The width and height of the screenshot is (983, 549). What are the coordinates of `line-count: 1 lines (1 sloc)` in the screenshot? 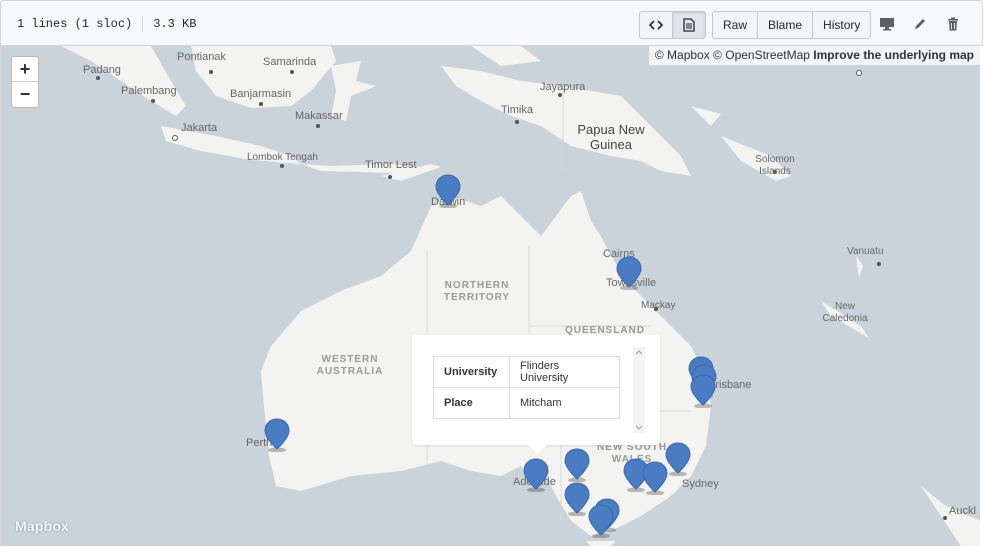 It's located at (75, 24).